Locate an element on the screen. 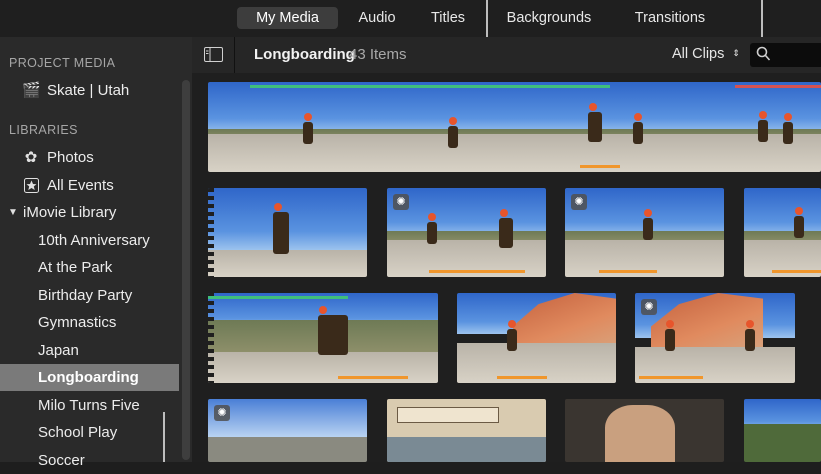  browser-header: Longboarding 43 Items All Clips ⇕ is located at coordinates (506, 55).